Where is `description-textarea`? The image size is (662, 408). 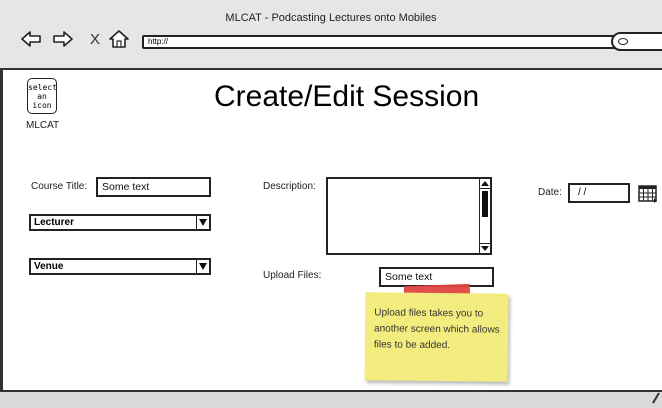
description-textarea is located at coordinates (409, 216).